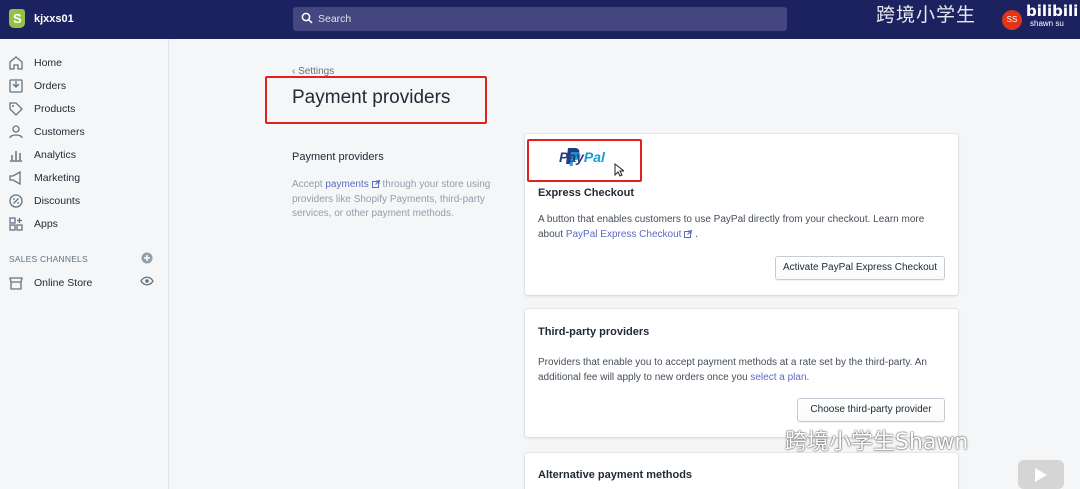 The width and height of the screenshot is (1080, 489). Describe the element at coordinates (926, 15) in the screenshot. I see `watermark-text: 跨境小学生` at that location.